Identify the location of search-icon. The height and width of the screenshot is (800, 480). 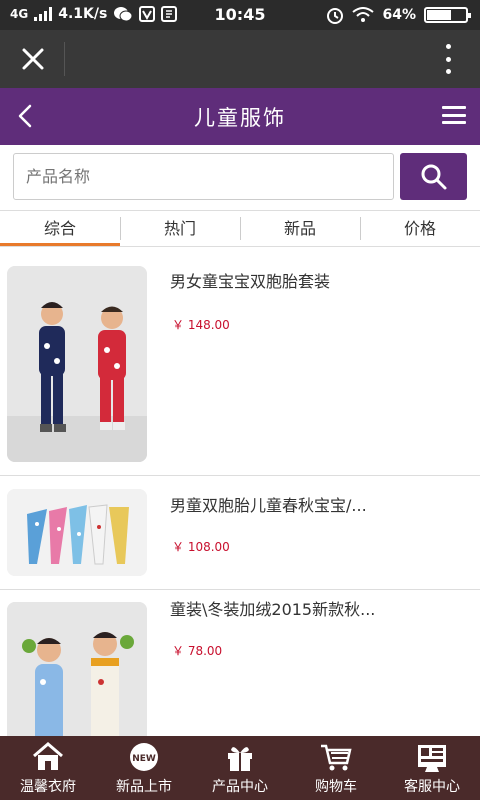
(434, 177).